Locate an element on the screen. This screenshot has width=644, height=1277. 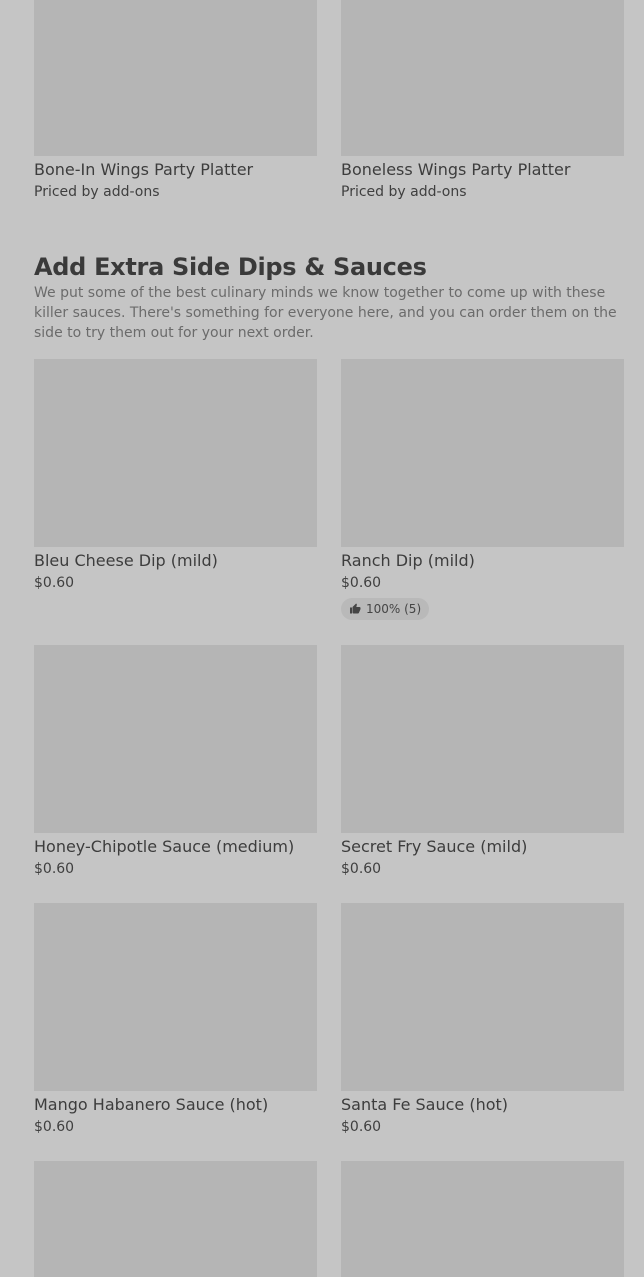
item-name: Honey-Chipotle Sauce (medium) is located at coordinates (164, 846).